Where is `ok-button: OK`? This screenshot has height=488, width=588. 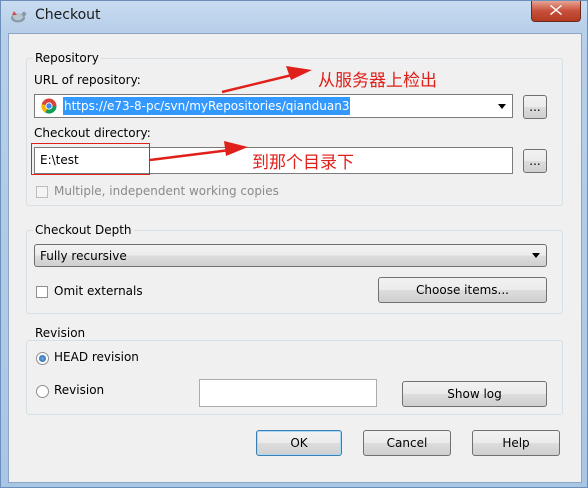 ok-button: OK is located at coordinates (299, 443).